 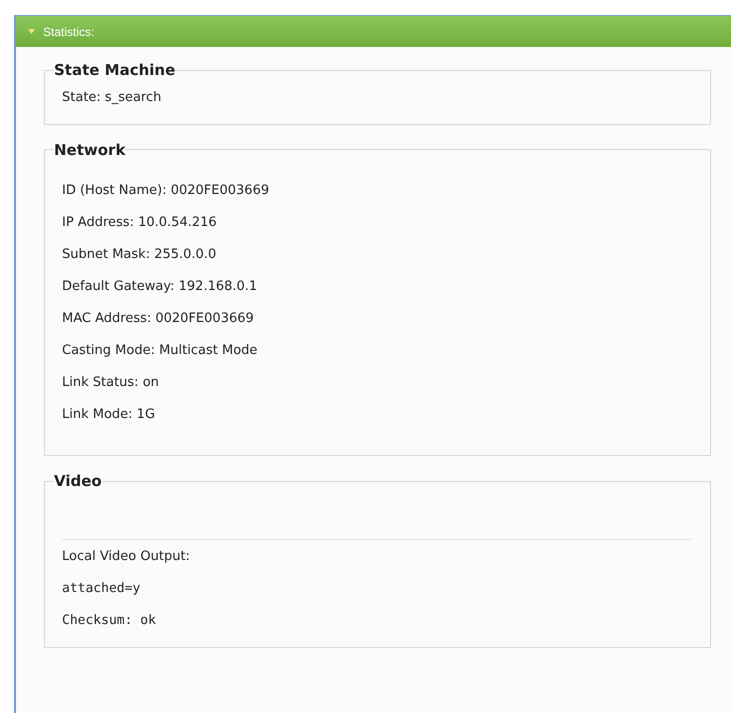 I want to click on info-line: State: s_search, so click(x=112, y=97).